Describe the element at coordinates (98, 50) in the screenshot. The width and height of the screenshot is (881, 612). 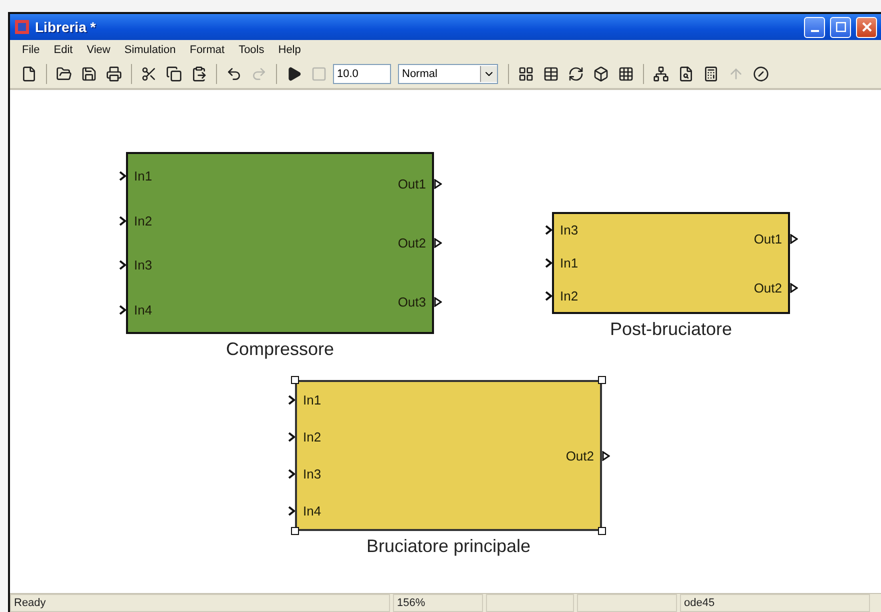
I see `menu-item: View` at that location.